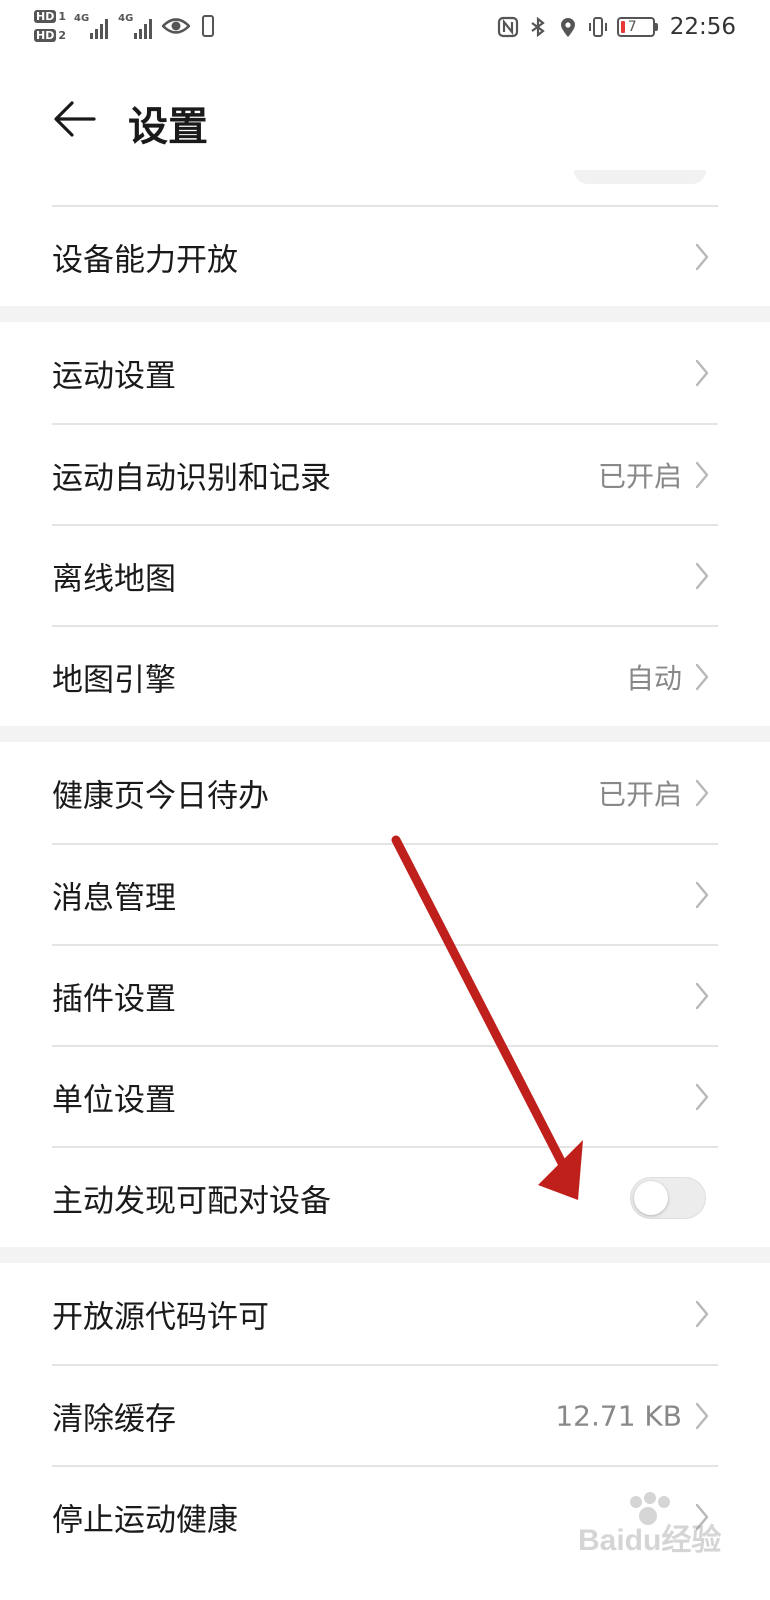 This screenshot has width=770, height=1600. What do you see at coordinates (538, 27) in the screenshot?
I see `bluetooth-icon` at bounding box center [538, 27].